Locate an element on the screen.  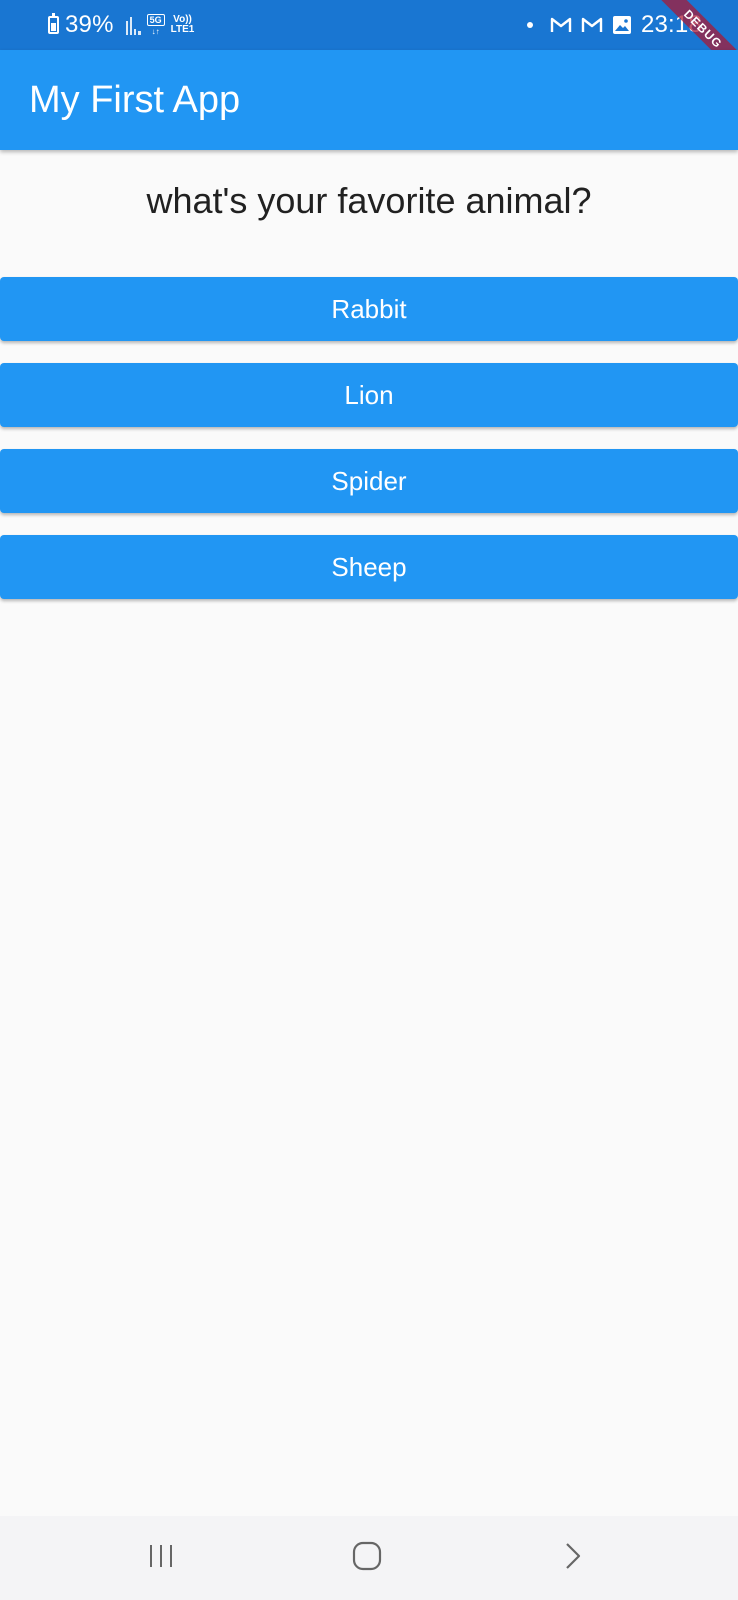
recents-icon is located at coordinates (161, 1558).